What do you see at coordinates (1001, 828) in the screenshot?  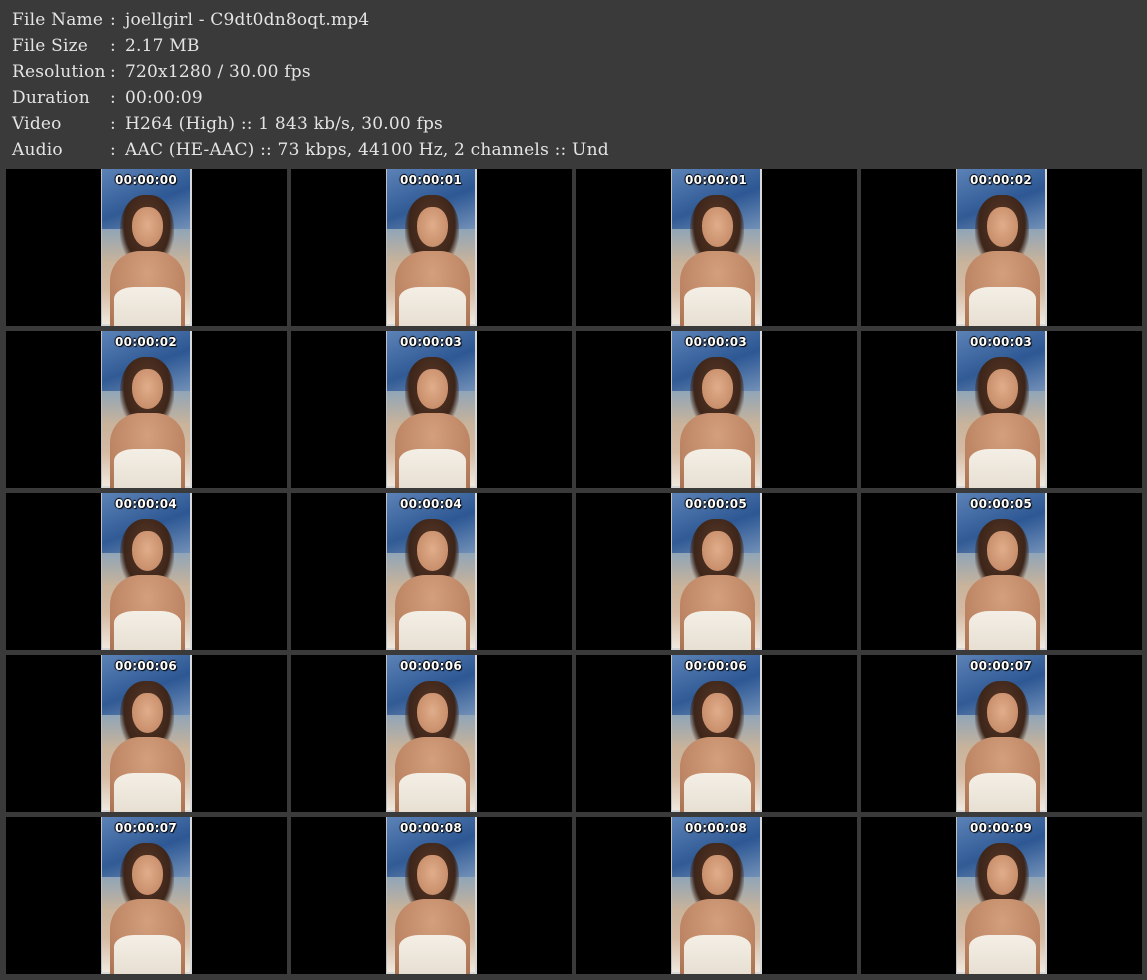 I see `thumbnail-timestamp: 00:00:09` at bounding box center [1001, 828].